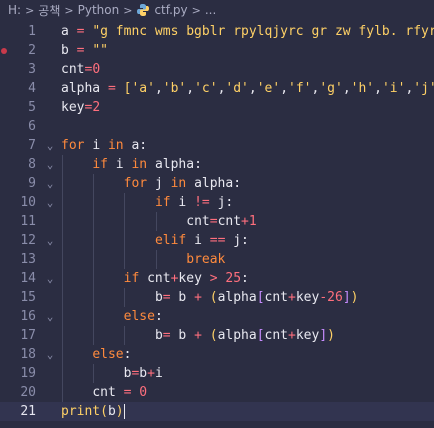 This screenshot has height=428, width=434. Describe the element at coordinates (217, 411) in the screenshot. I see `code-line: 21 print(b)` at that location.